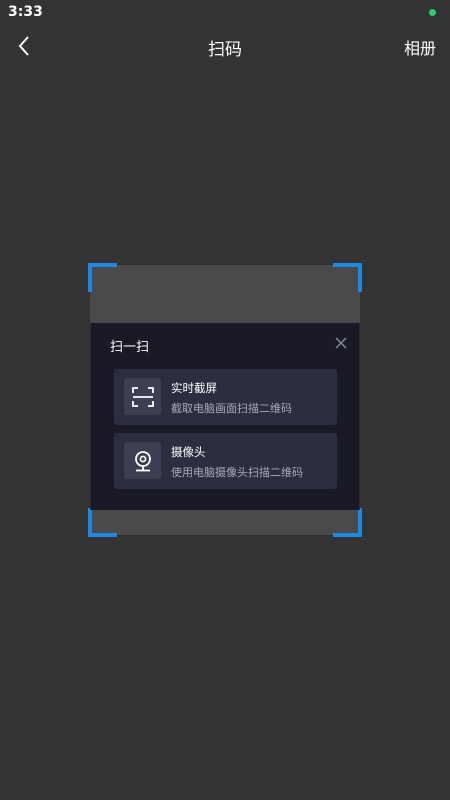 Image resolution: width=450 pixels, height=800 pixels. I want to click on option-screen-capture: 实时截屏 截取电脑画面扫描二维码, so click(225, 397).